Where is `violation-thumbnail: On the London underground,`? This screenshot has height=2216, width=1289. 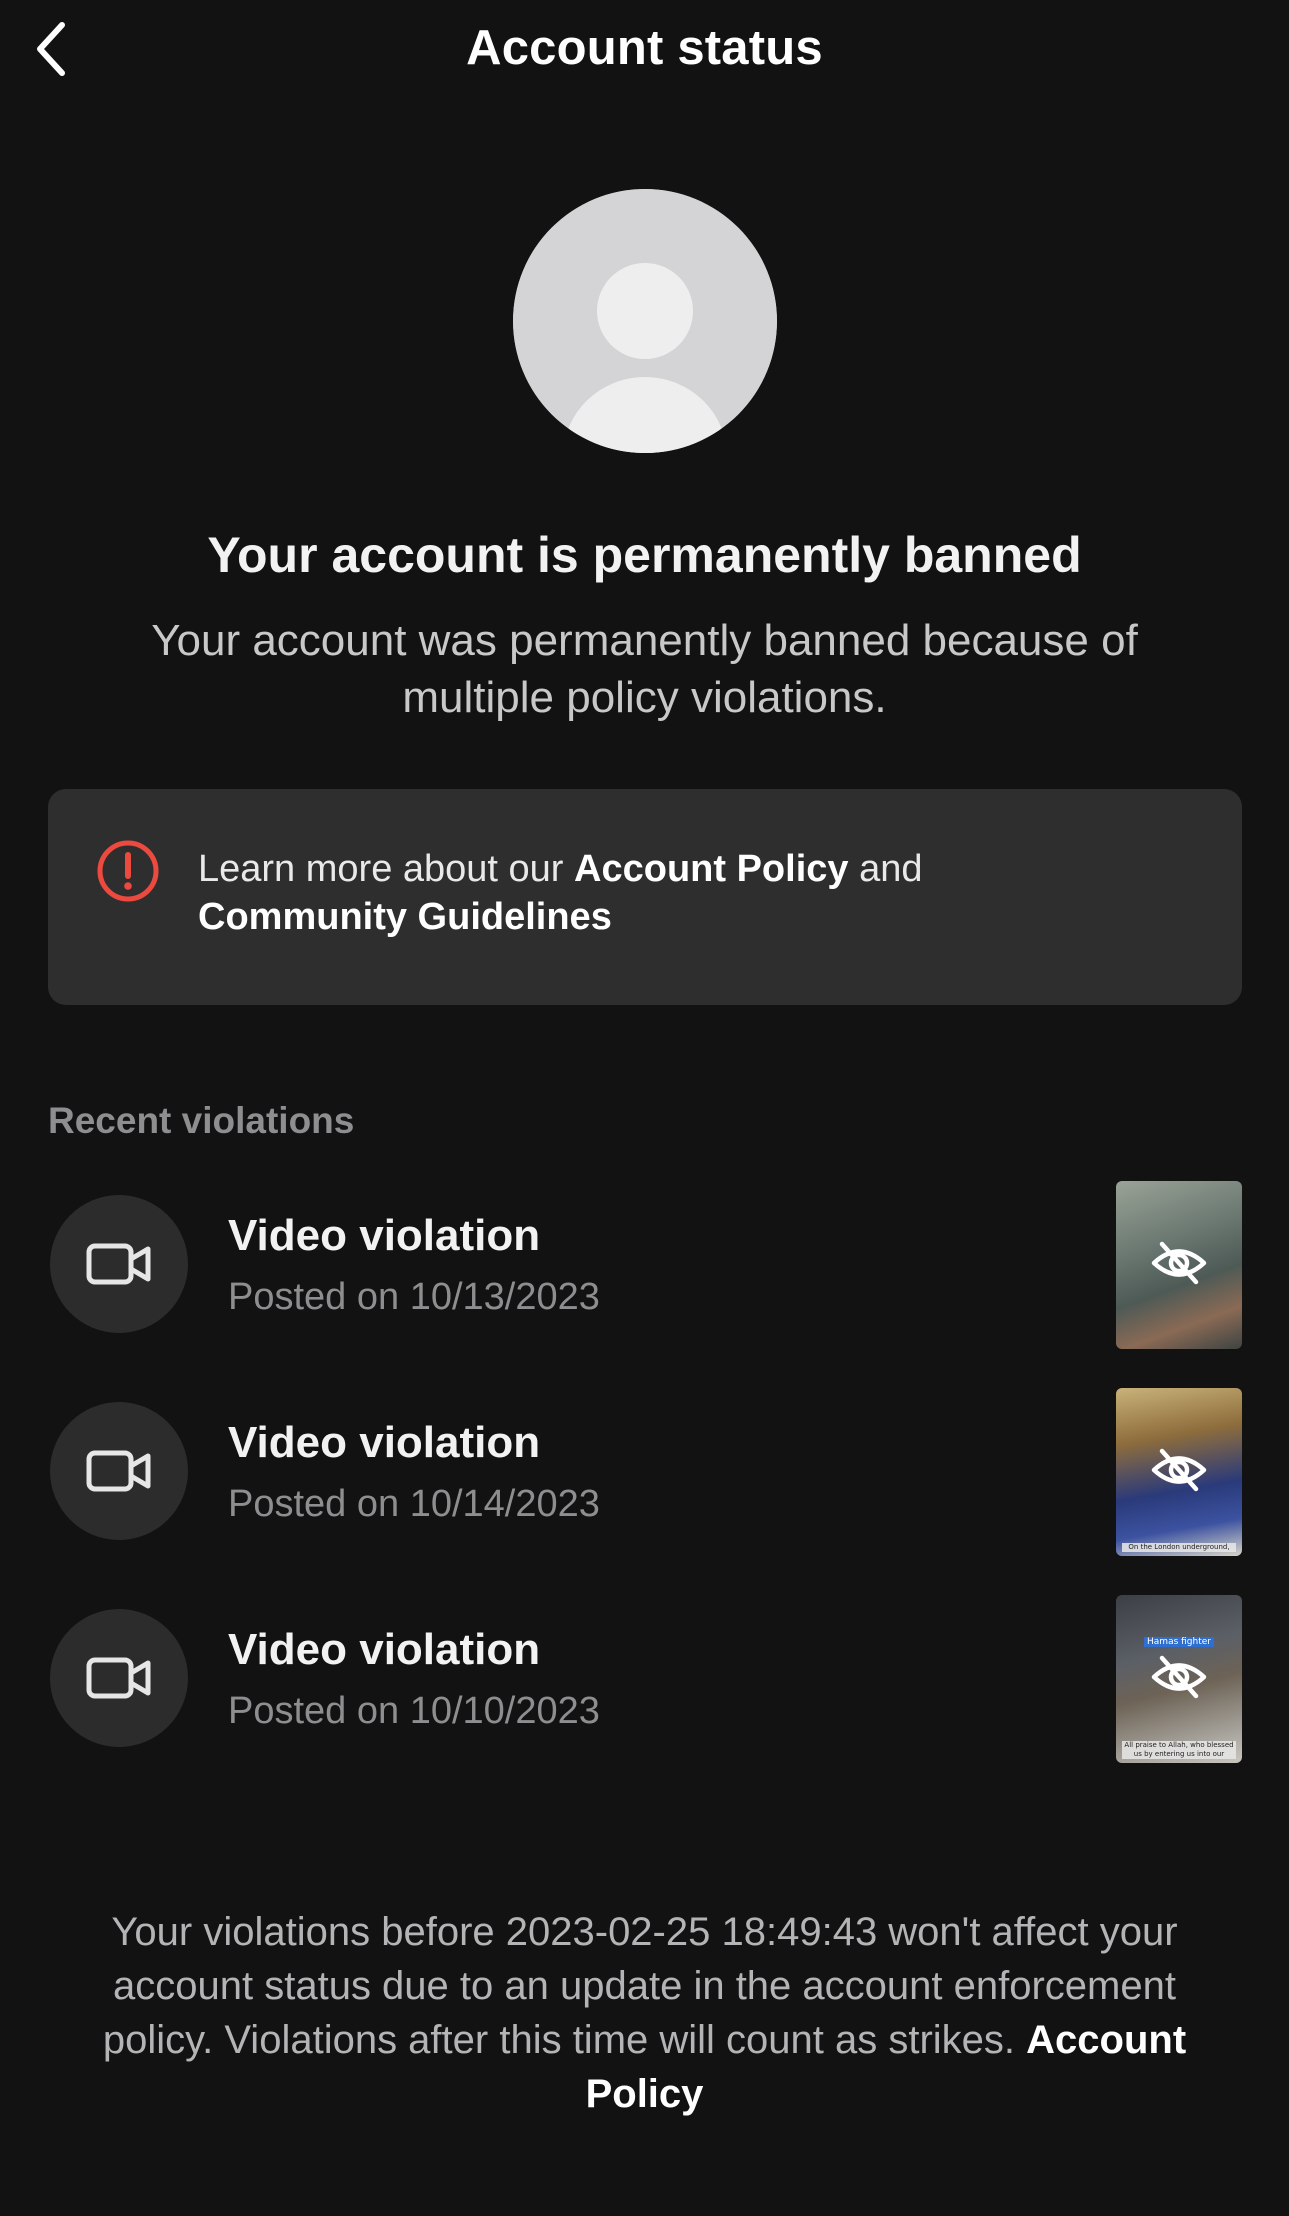 violation-thumbnail: On the London underground, is located at coordinates (1179, 1472).